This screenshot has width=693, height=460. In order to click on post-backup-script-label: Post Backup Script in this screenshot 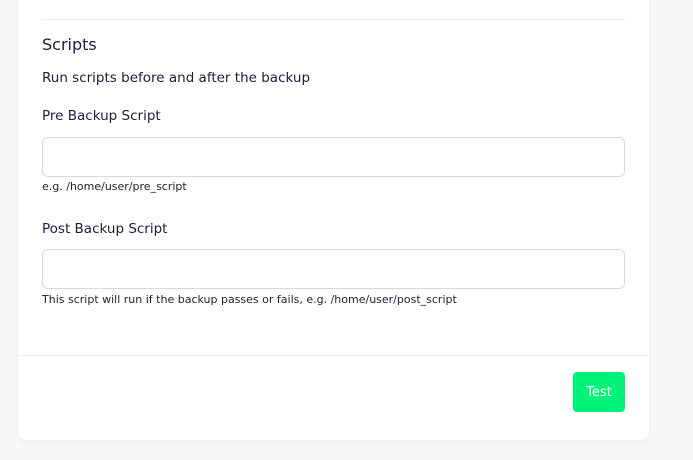, I will do `click(105, 229)`.